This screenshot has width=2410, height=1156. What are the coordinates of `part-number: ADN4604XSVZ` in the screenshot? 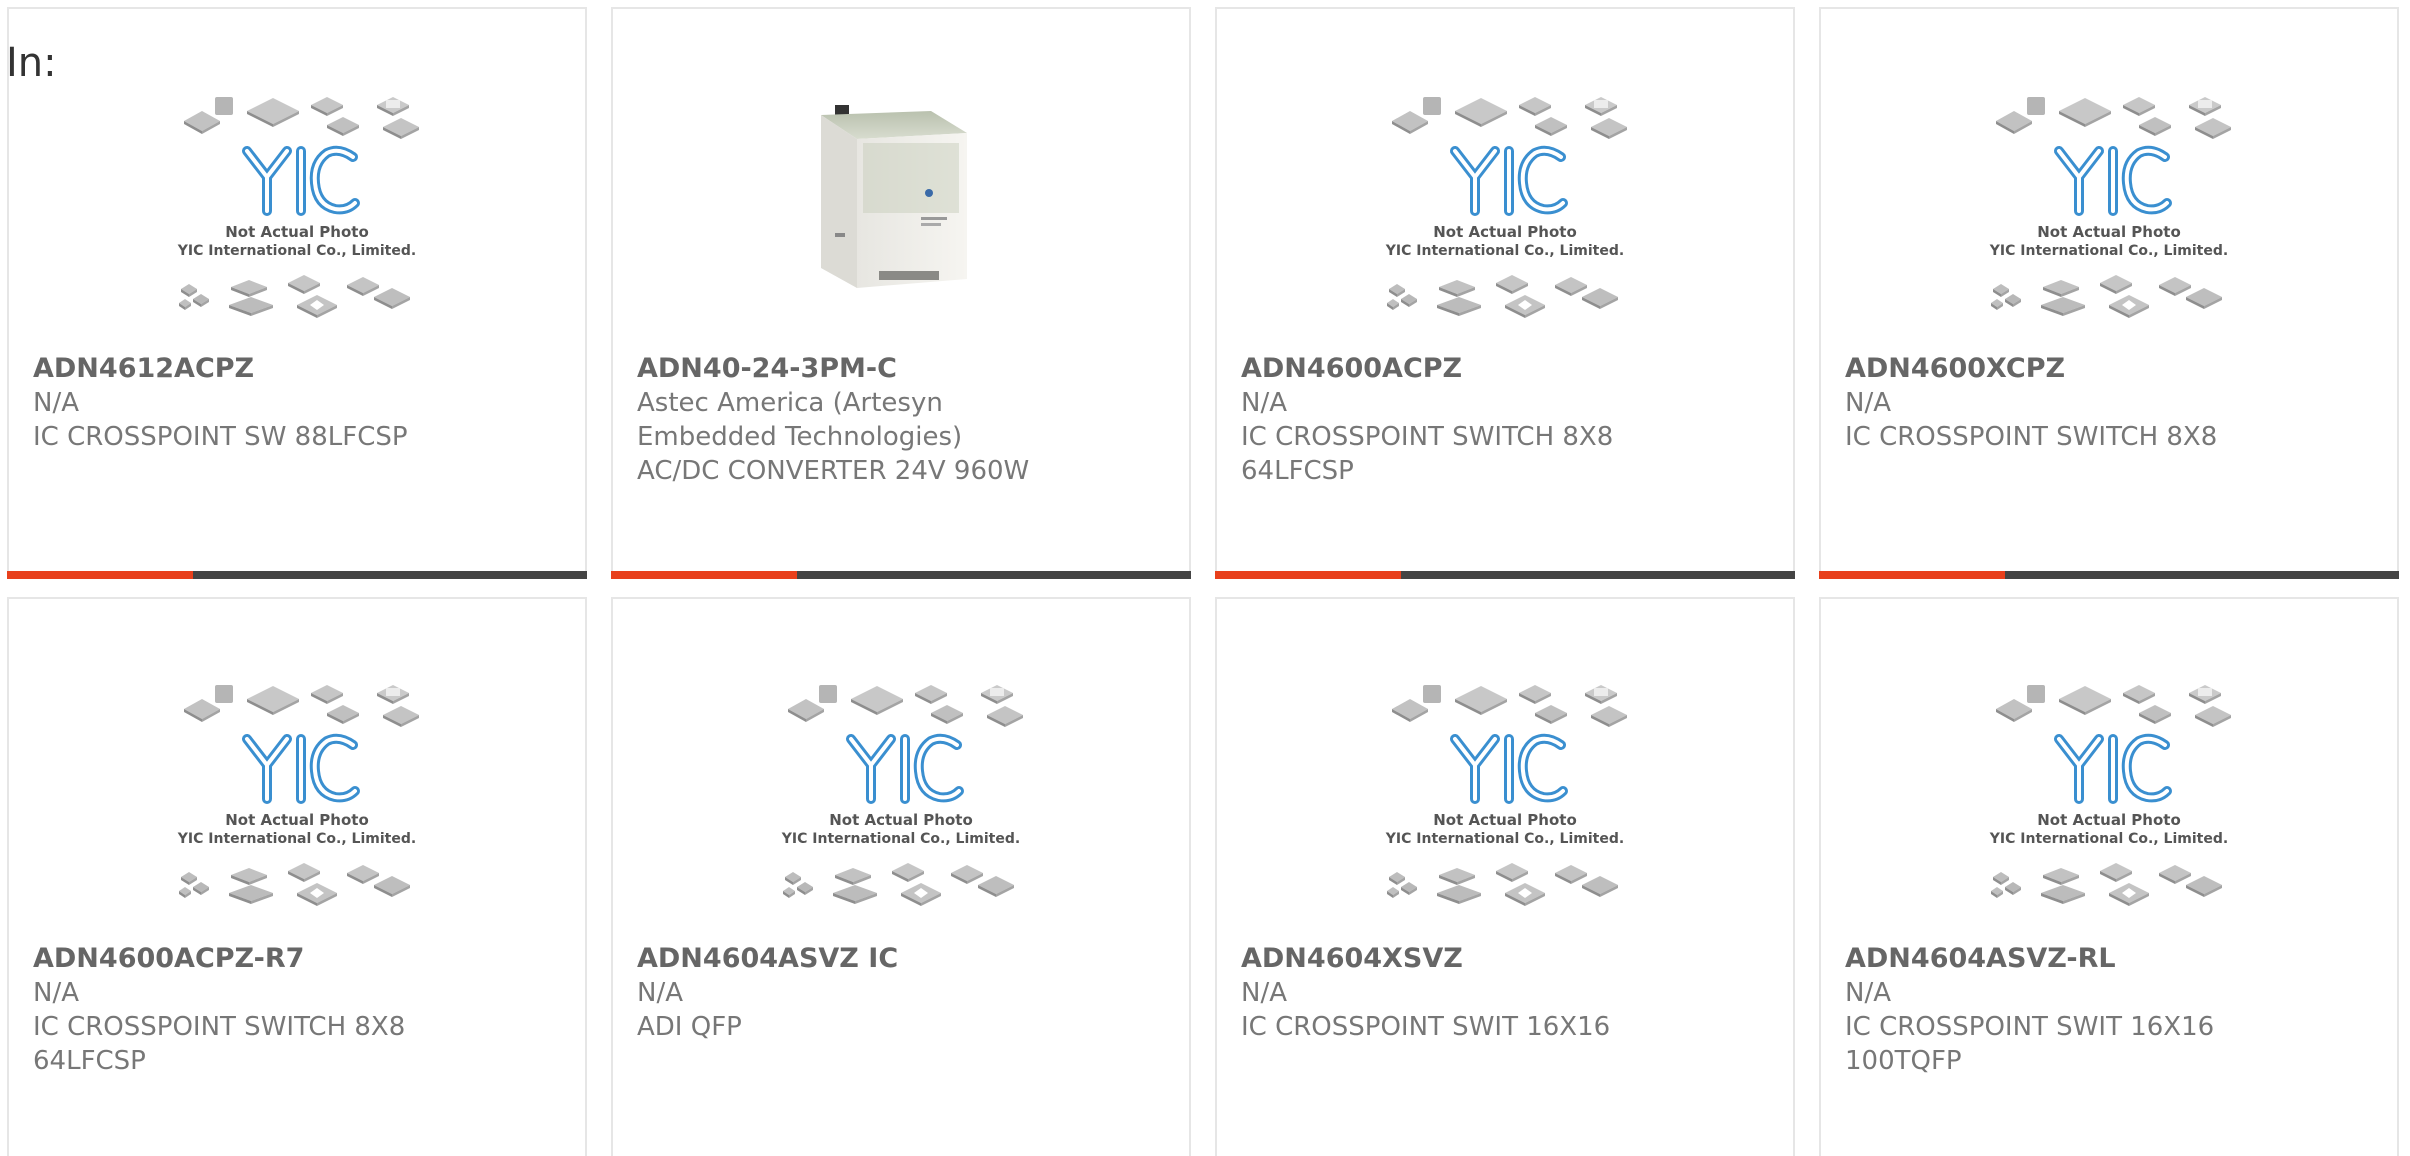 It's located at (1508, 959).